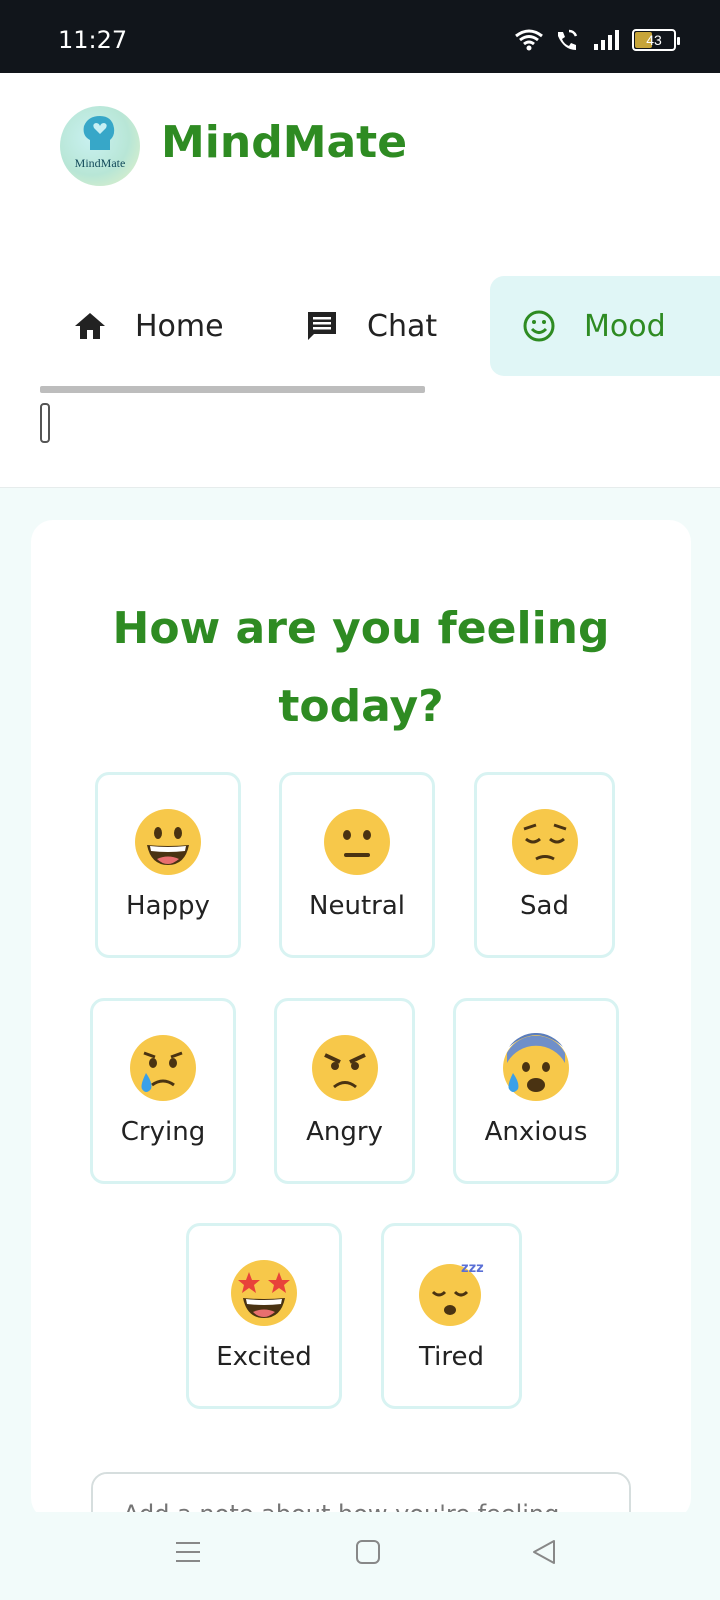 This screenshot has width=720, height=1600. What do you see at coordinates (360, 36) in the screenshot?
I see `status-bar: 11:27 43` at bounding box center [360, 36].